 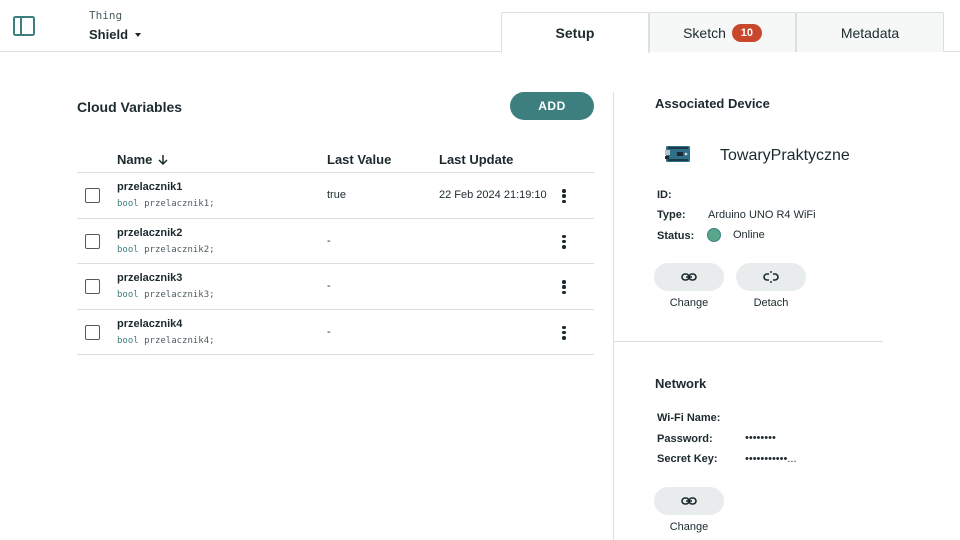 I want to click on column-header-name: Name, so click(x=142, y=159).